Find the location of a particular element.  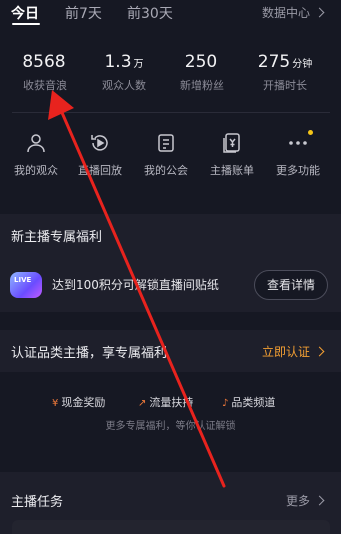

stats-row: 8568 收获音浪 1.3 万 观众人数 250 新增粉丝 275 分钟 开播时长 is located at coordinates (170, 75).